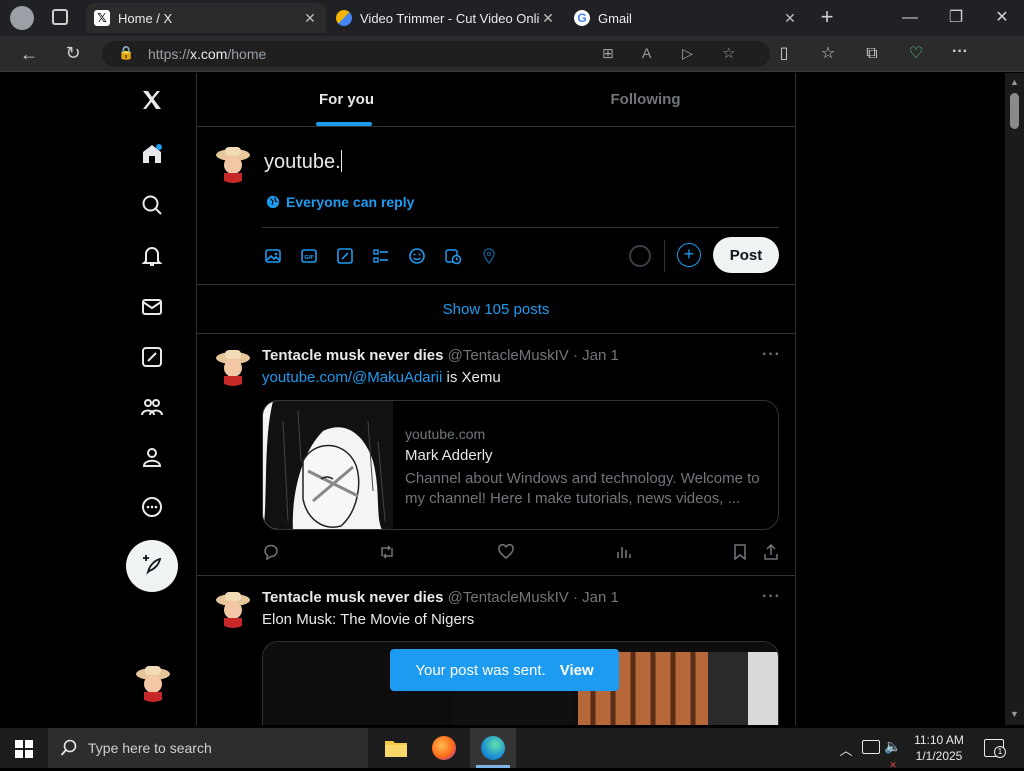  Describe the element at coordinates (784, 54) in the screenshot. I see `split-screen-icon: ▯` at that location.